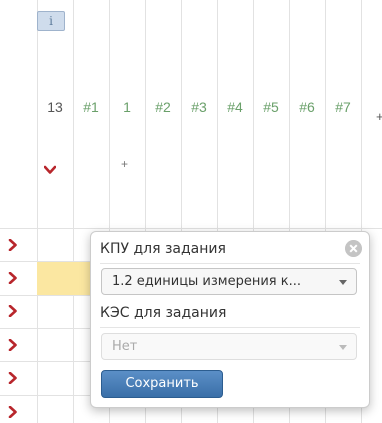 Image resolution: width=382 pixels, height=423 pixels. I want to click on add-column-icon: +, so click(379, 116).